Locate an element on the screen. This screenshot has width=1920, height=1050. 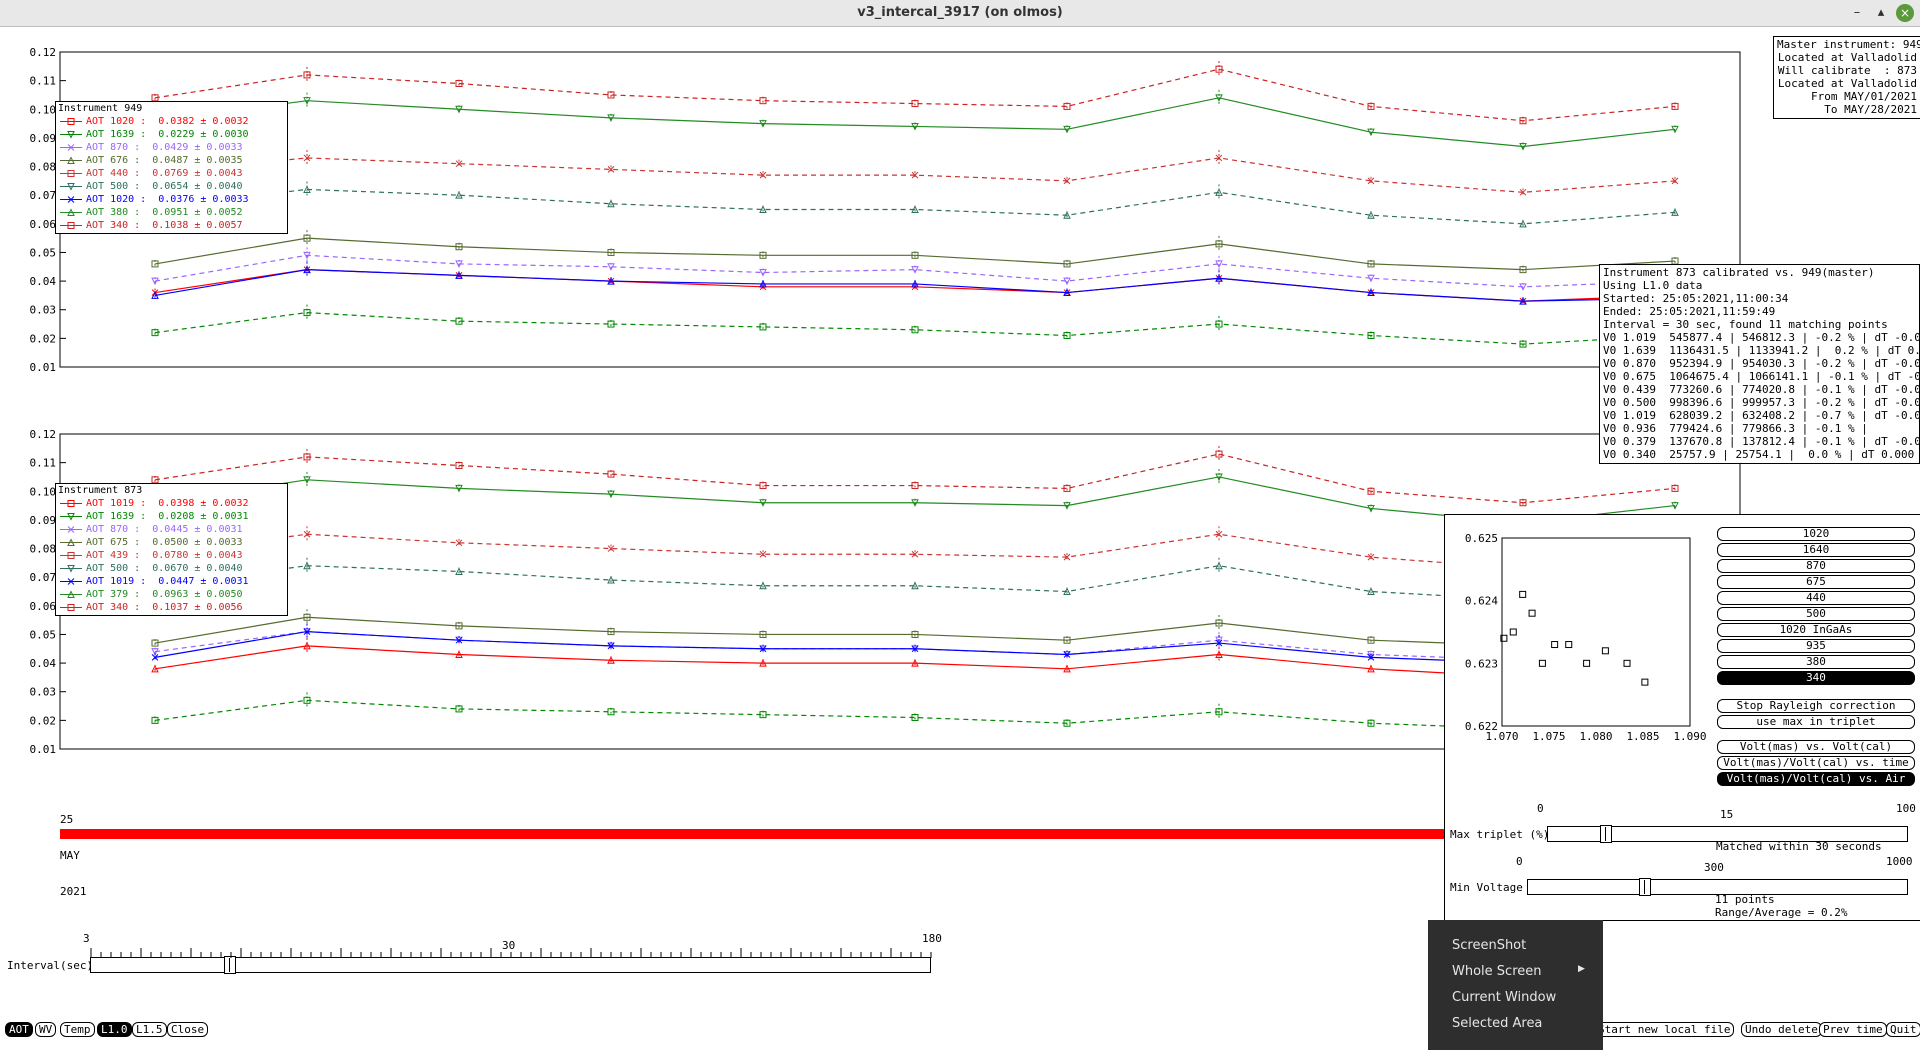
close-window-button: × is located at coordinates (1905, 13).